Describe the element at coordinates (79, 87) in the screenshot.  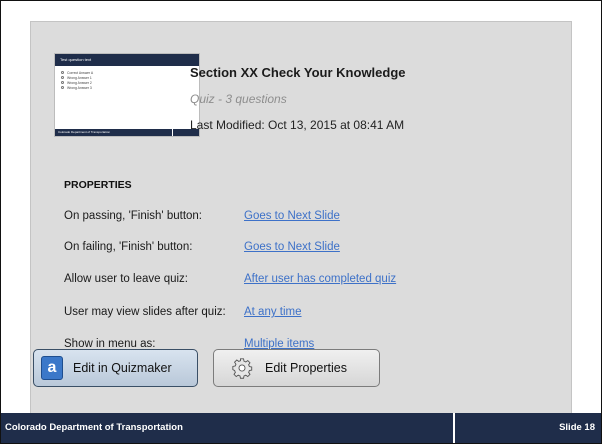
I see `thumbnail-option-label: Wrong Answer 3` at that location.